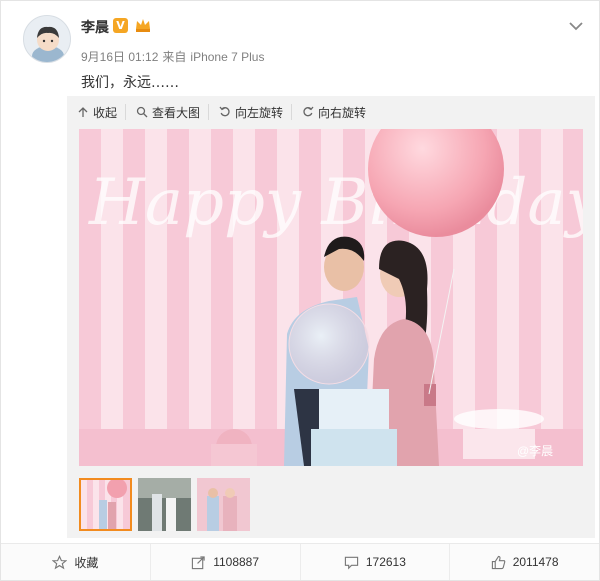 This screenshot has width=600, height=581. What do you see at coordinates (120, 25) in the screenshot?
I see `verified-badge: V` at bounding box center [120, 25].